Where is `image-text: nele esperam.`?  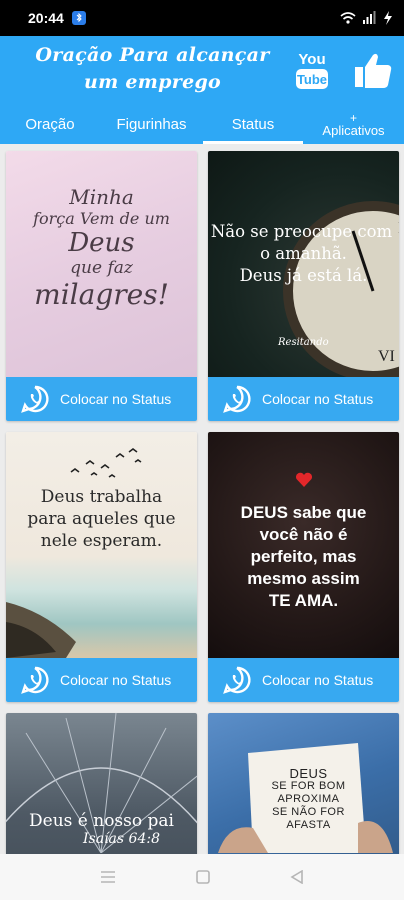
image-text: nele esperam. is located at coordinates (101, 541).